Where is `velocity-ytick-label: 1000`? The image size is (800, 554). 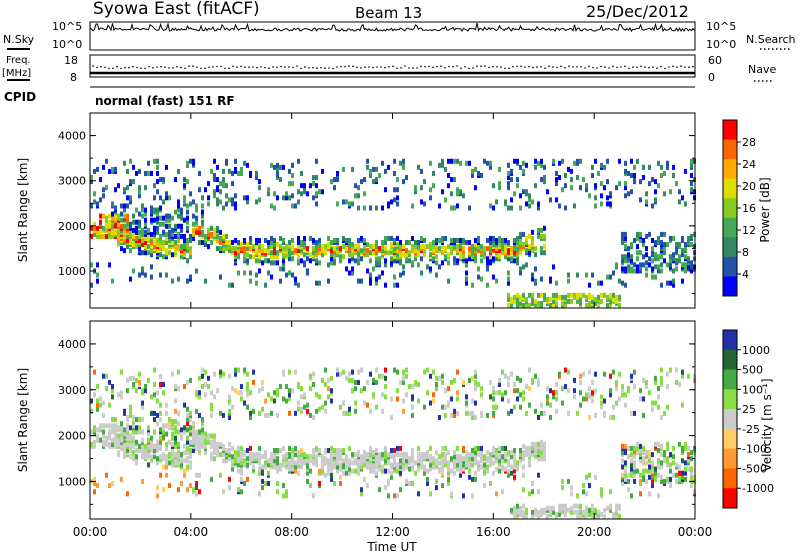 velocity-ytick-label: 1000 is located at coordinates (72, 481).